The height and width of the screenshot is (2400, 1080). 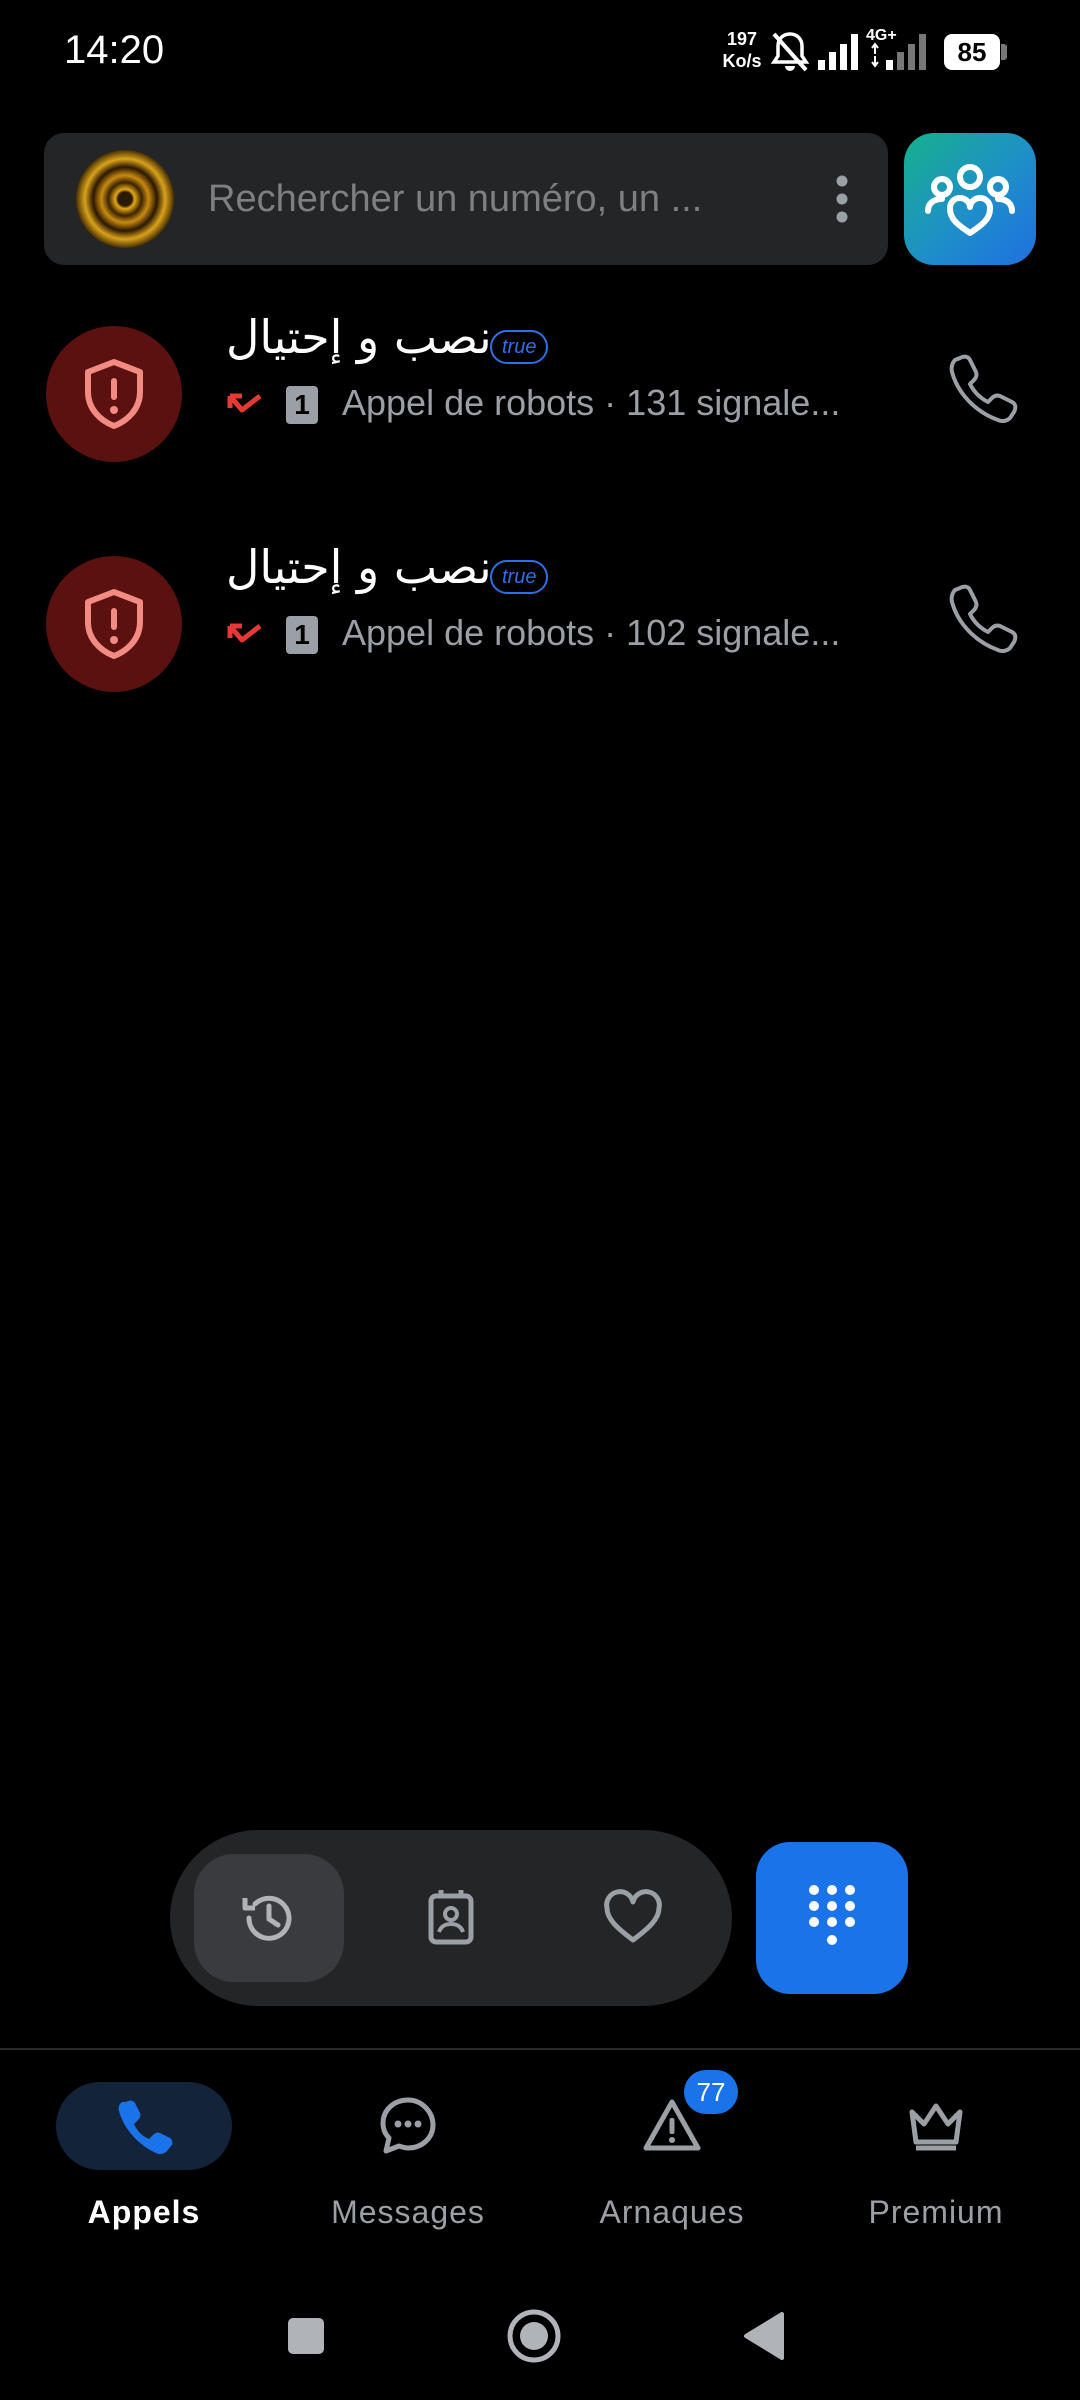 What do you see at coordinates (540, 55) in the screenshot?
I see `status-bar: 14:20 197 Ko/s 4G+ 85` at bounding box center [540, 55].